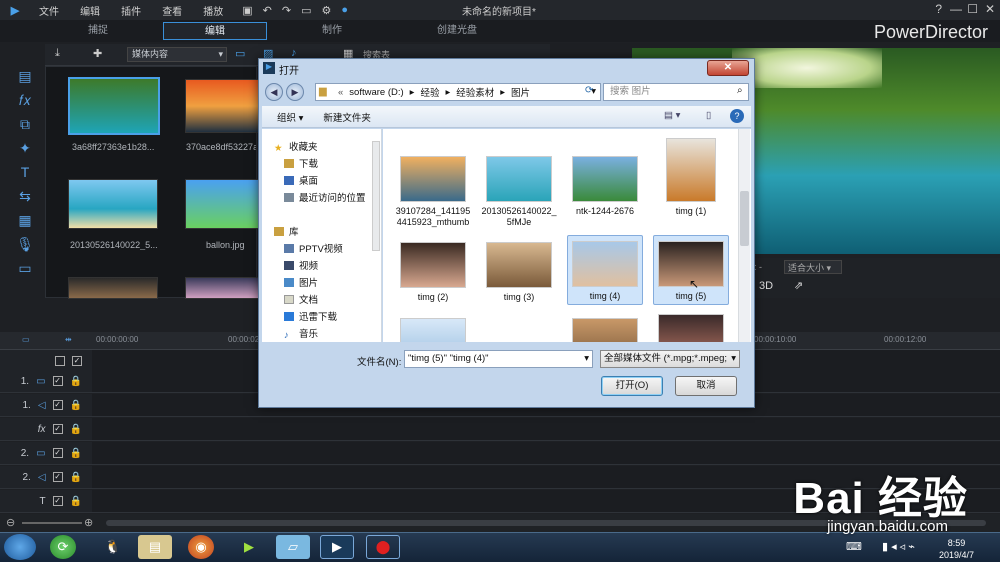 This screenshot has width=1000, height=562. Describe the element at coordinates (972, 9) in the screenshot. I see `maximize-button: ☐` at that location.